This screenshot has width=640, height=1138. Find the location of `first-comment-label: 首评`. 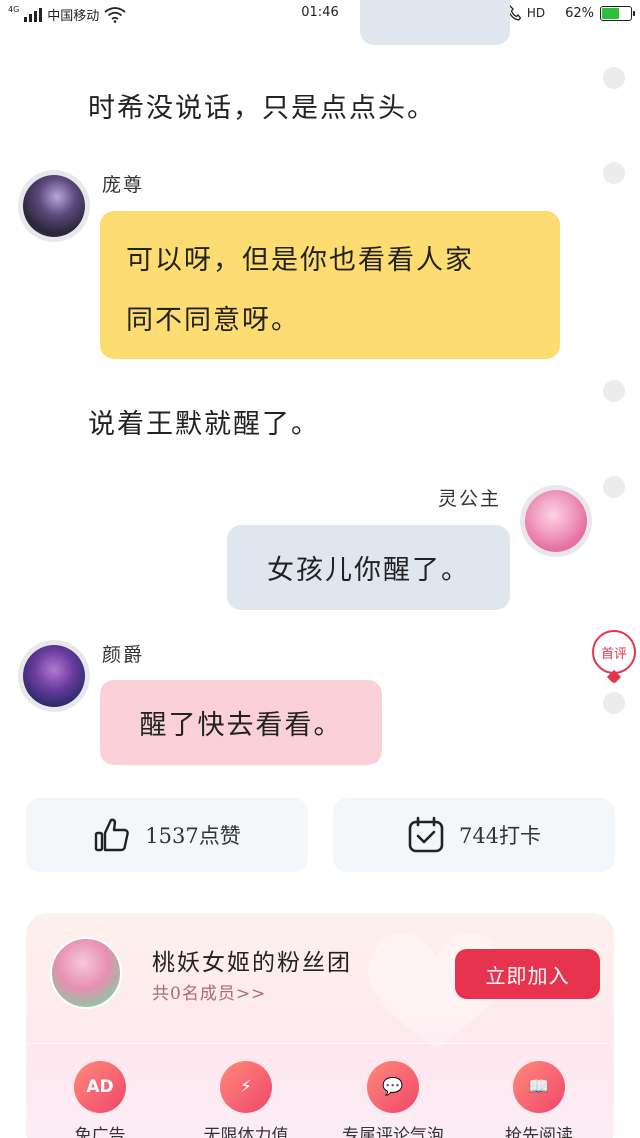

first-comment-label: 首评 is located at coordinates (613, 654).